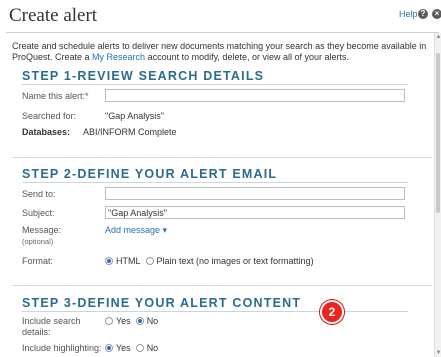 The width and height of the screenshot is (441, 357). What do you see at coordinates (109, 348) in the screenshot?
I see `include-highlighting-yes-radio` at bounding box center [109, 348].